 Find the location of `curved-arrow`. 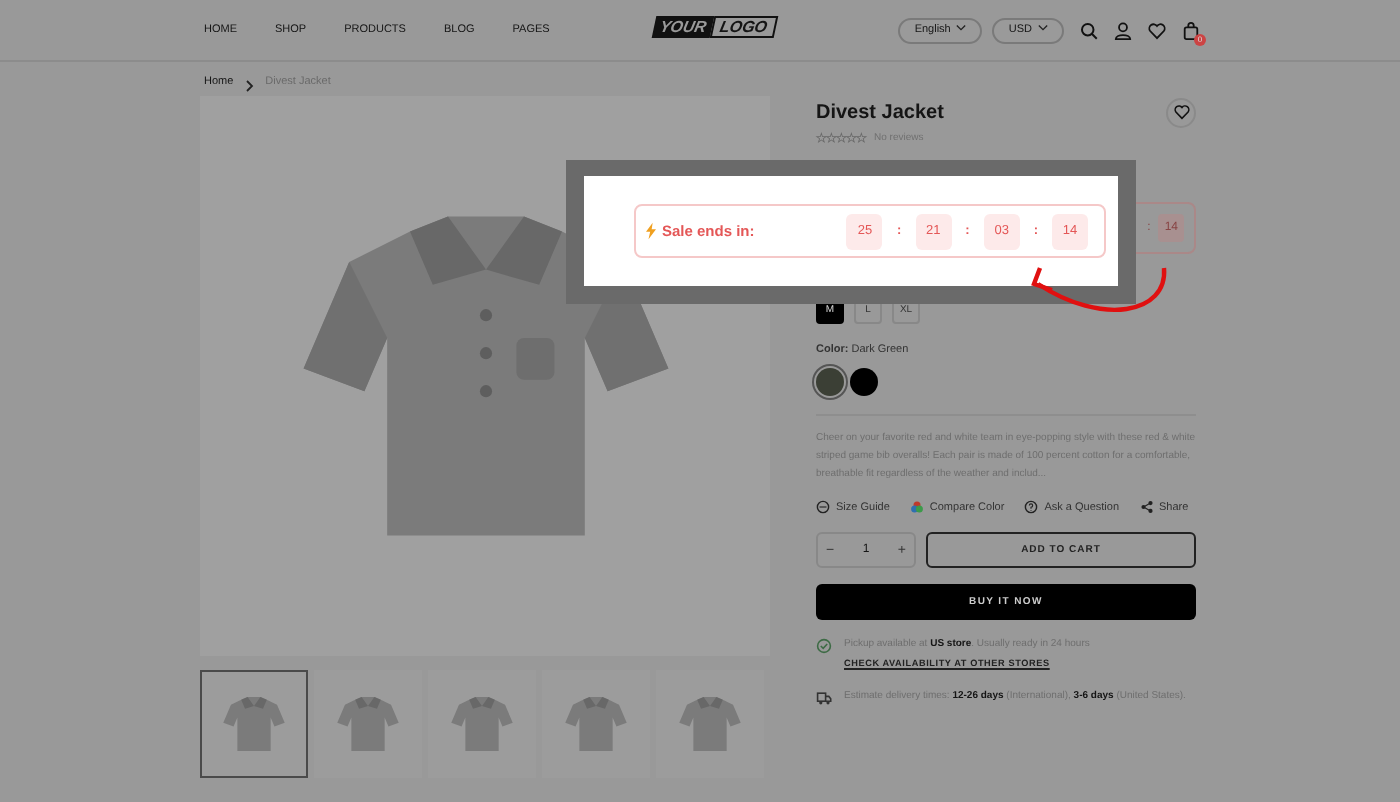

curved-arrow is located at coordinates (1099, 289).